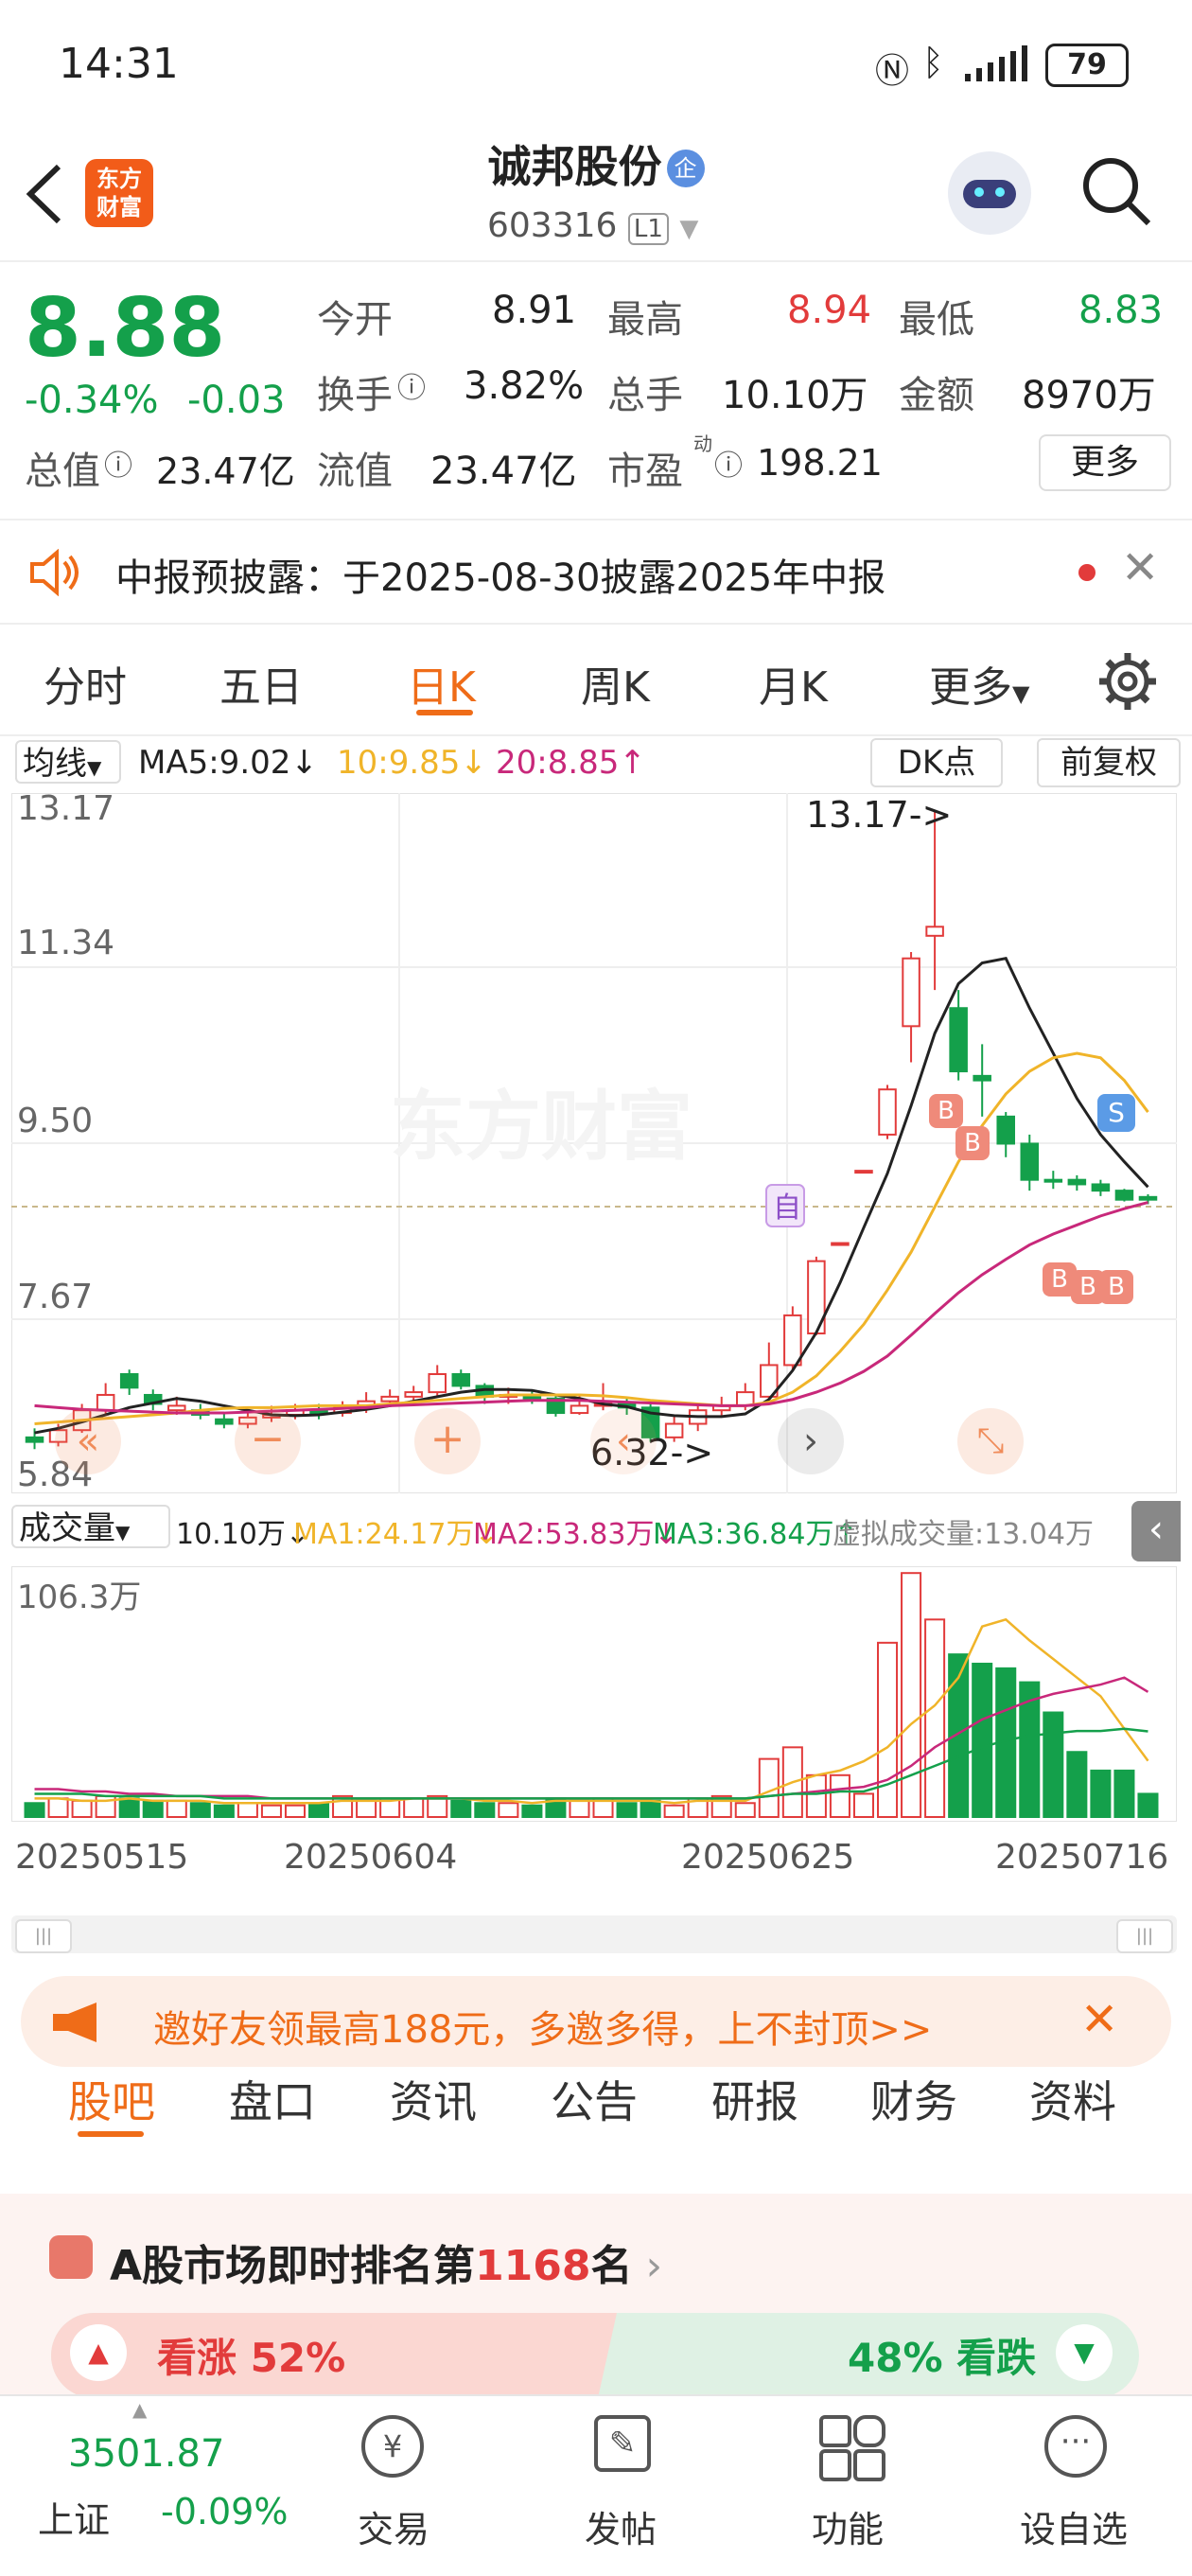  Describe the element at coordinates (615, 683) in the screenshot. I see `tab-weekly-k: 周K` at that location.